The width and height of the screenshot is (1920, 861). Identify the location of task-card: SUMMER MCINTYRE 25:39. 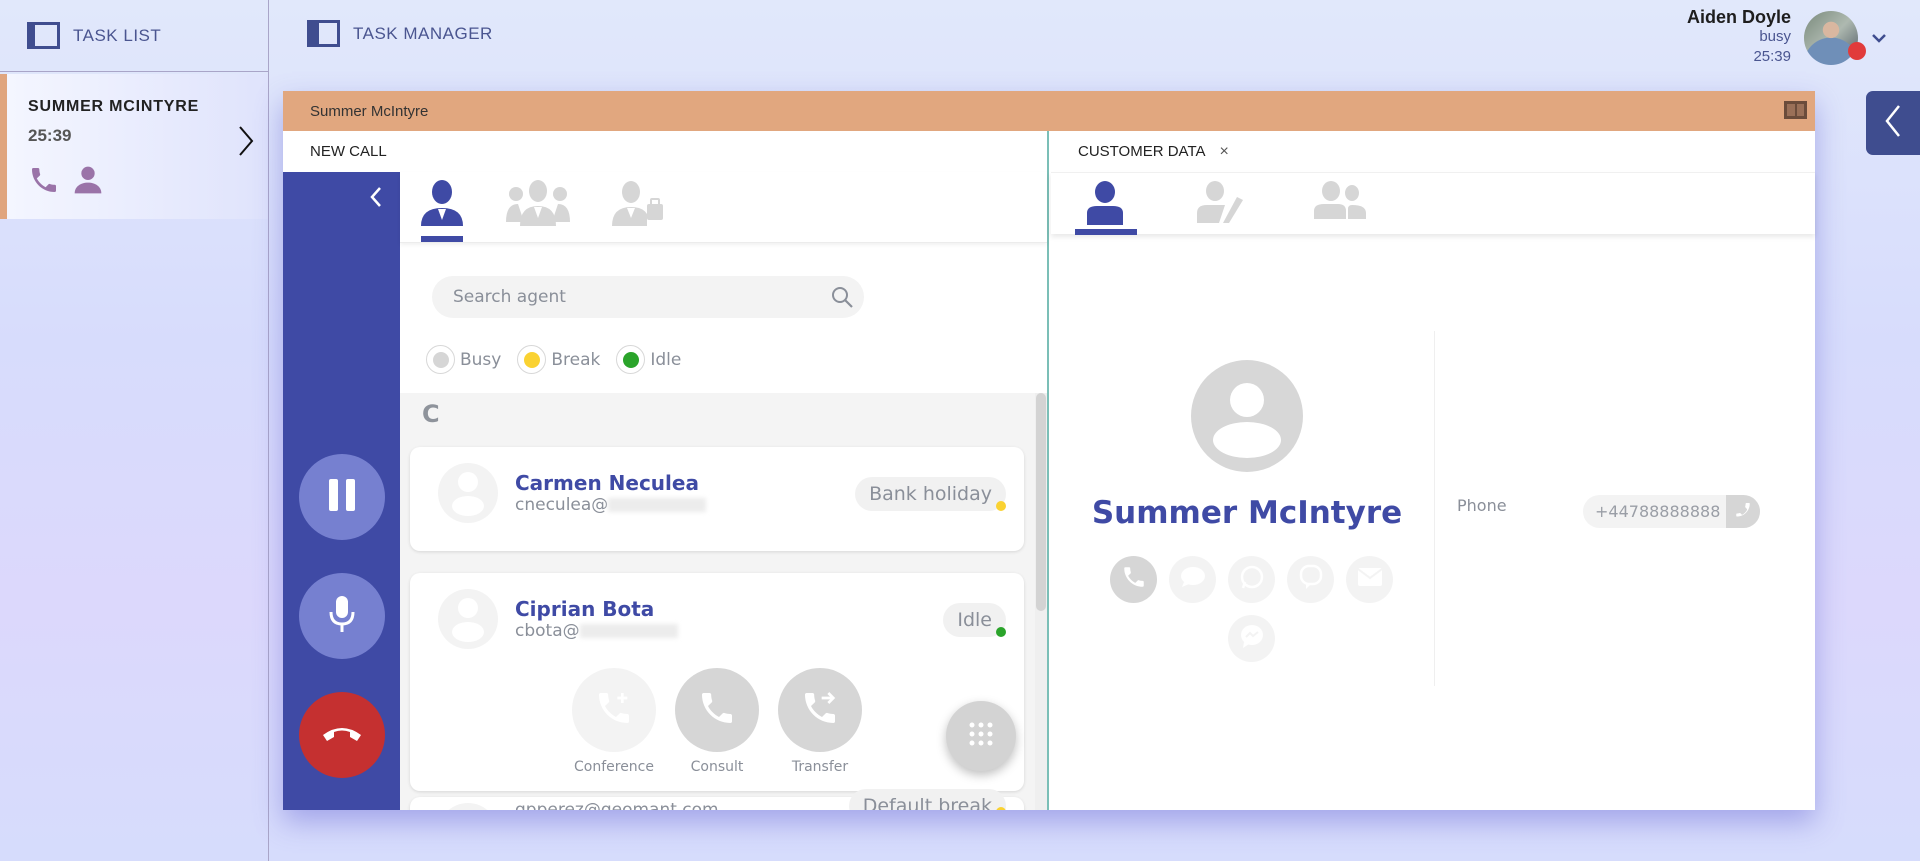
(134, 146).